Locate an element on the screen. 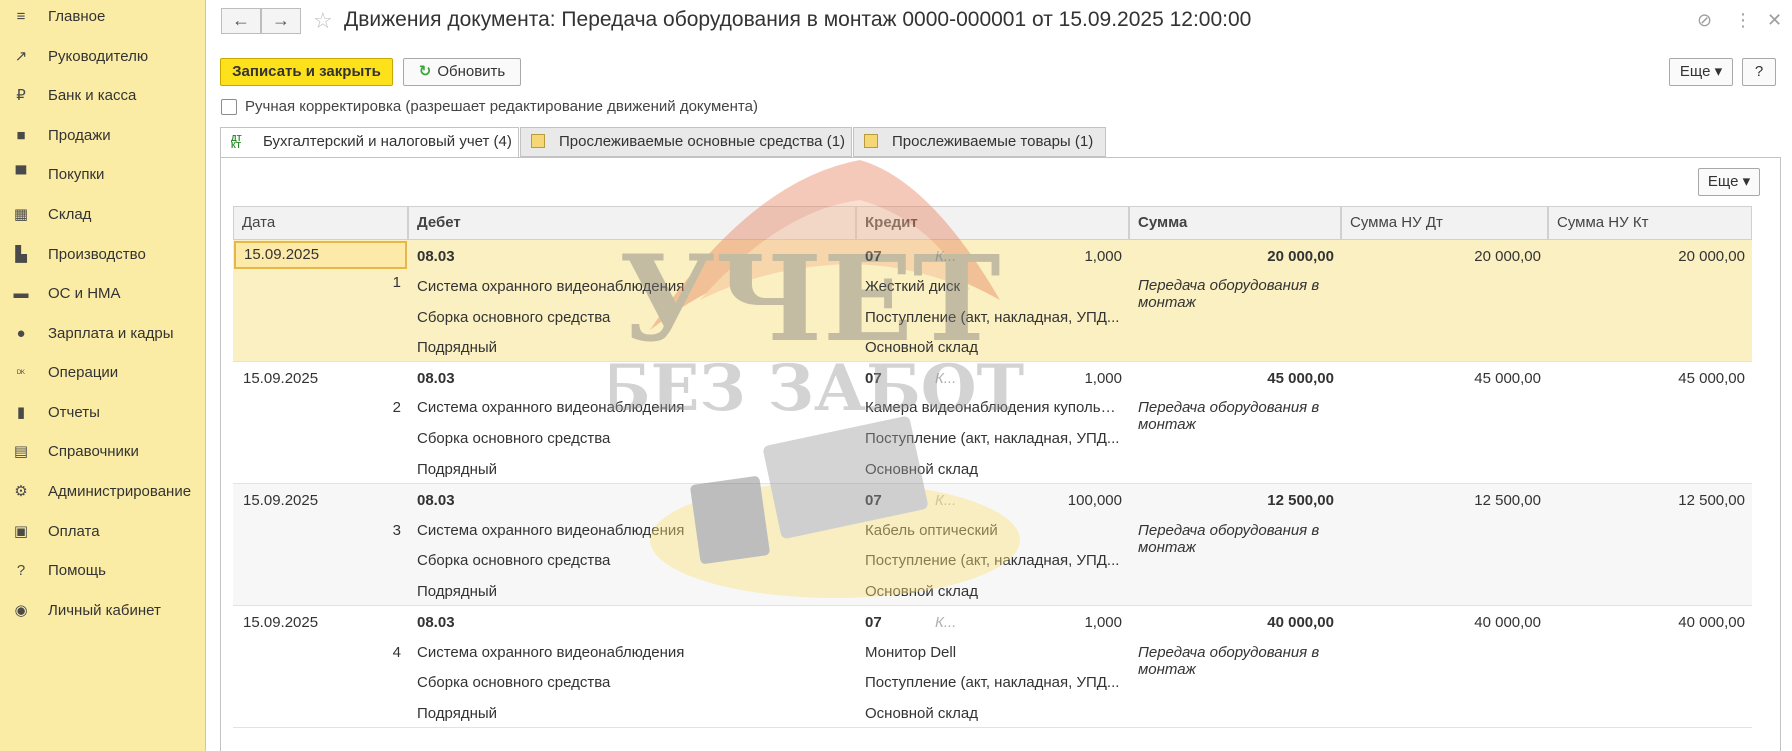 This screenshot has width=1792, height=751. tab-tracked-goods: Прослеживаемые товары (1) is located at coordinates (979, 142).